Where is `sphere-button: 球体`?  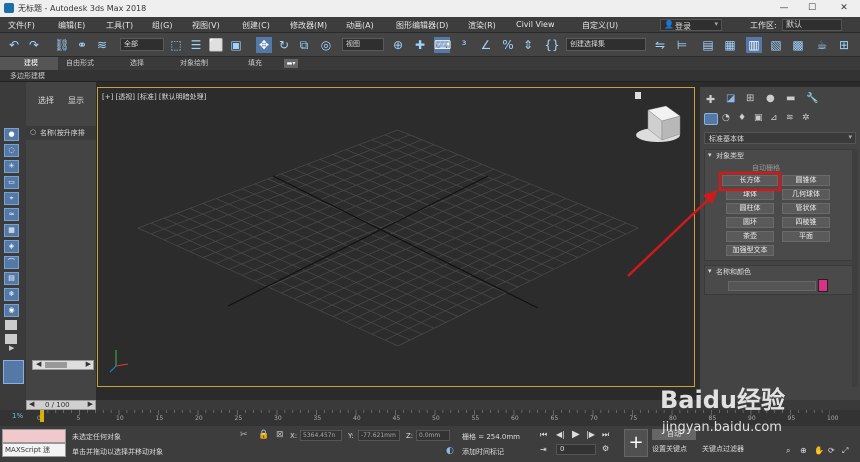
sphere-button: 球体 is located at coordinates (750, 194).